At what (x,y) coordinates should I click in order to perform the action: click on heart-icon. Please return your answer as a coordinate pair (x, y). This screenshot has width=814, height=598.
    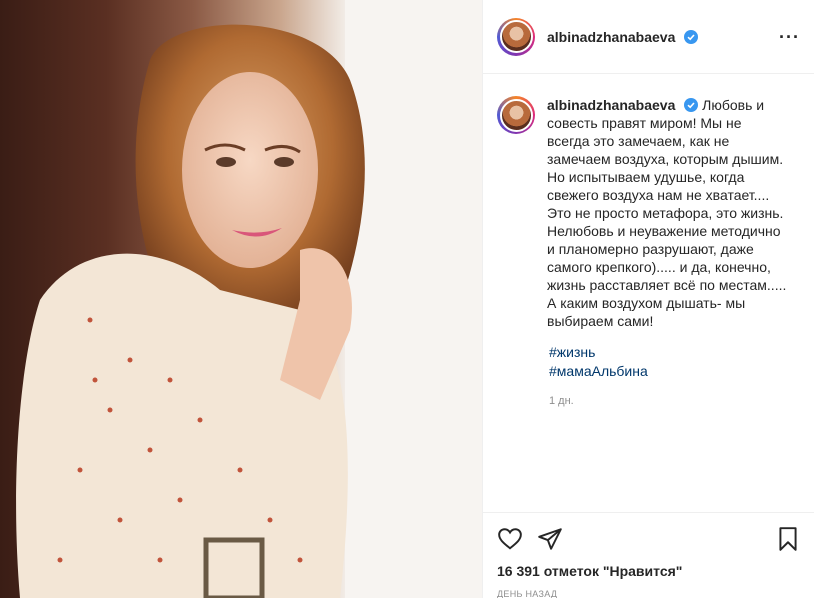
    Looking at the image, I should click on (510, 539).